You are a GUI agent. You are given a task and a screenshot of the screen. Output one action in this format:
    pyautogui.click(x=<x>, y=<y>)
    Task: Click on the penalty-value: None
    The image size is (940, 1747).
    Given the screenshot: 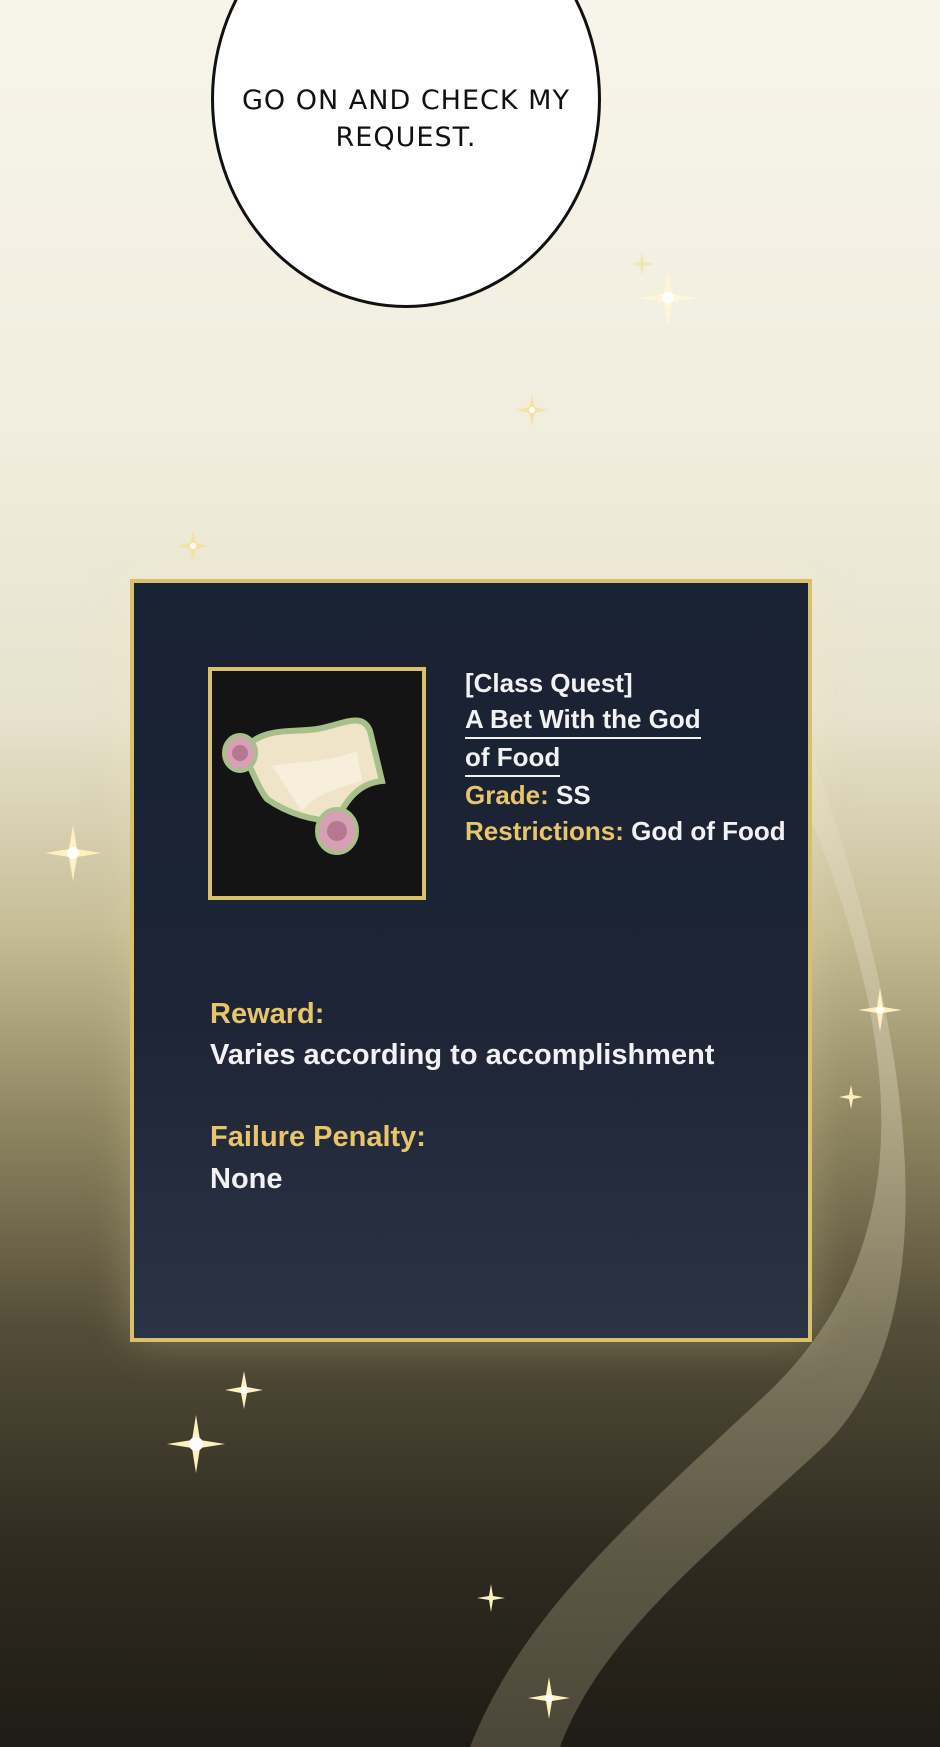 What is the action you would take?
    pyautogui.click(x=246, y=1179)
    